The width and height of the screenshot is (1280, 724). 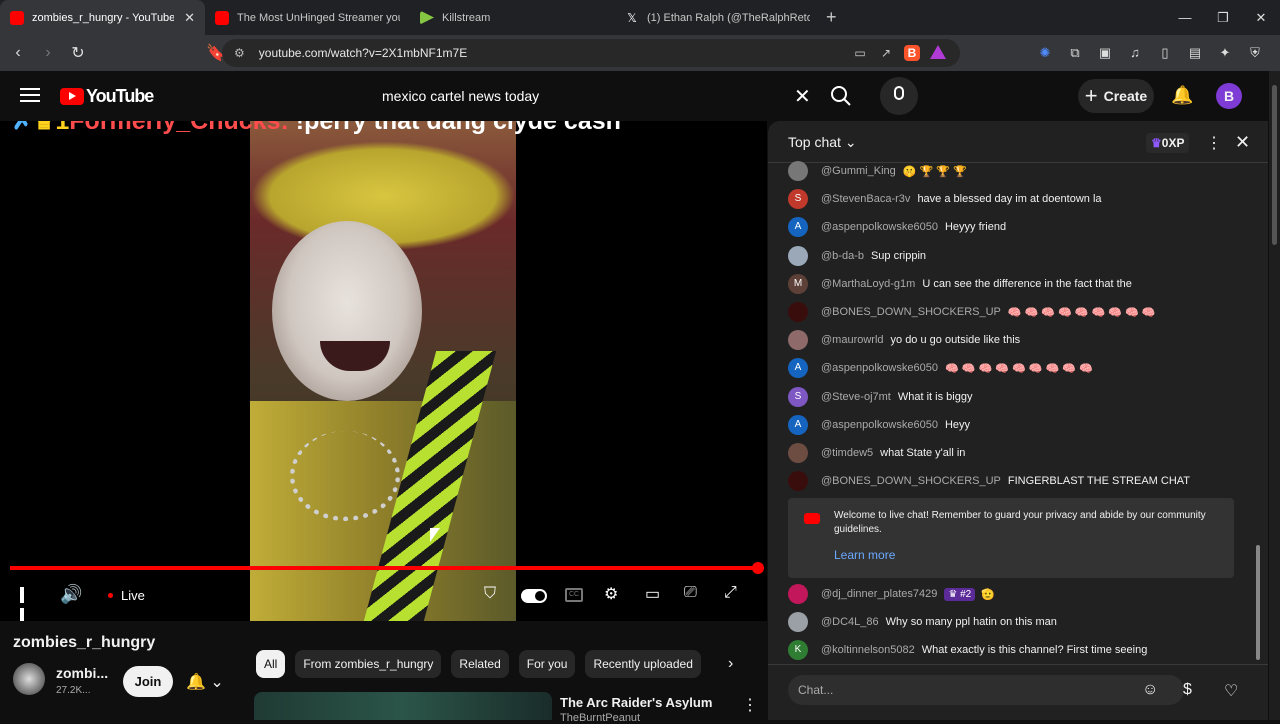 I want to click on site-settings-icon: ⚙, so click(x=239, y=53).